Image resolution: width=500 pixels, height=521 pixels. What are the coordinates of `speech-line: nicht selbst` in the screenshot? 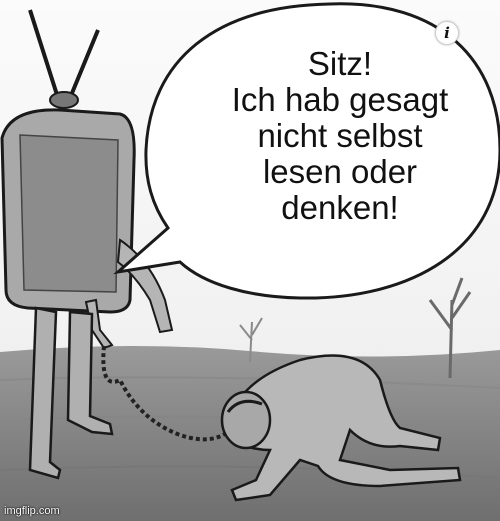 It's located at (340, 135).